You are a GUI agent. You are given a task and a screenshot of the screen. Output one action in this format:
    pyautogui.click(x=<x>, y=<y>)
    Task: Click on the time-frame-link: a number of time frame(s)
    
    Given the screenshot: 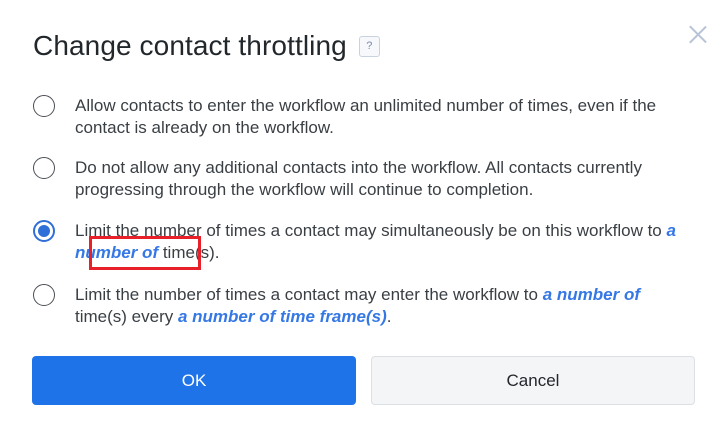 What is the action you would take?
    pyautogui.click(x=282, y=316)
    